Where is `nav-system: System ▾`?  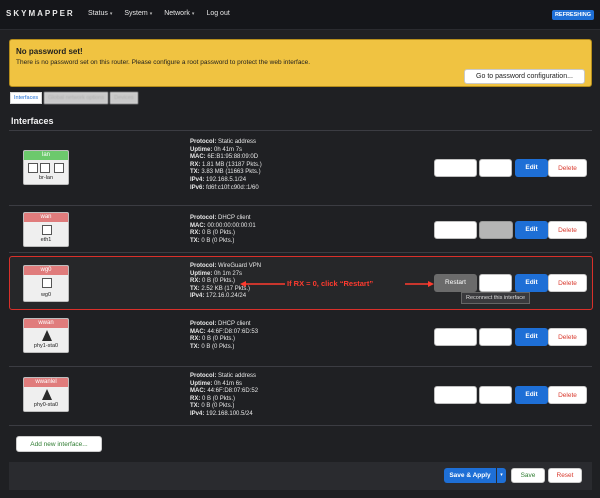 nav-system: System ▾ is located at coordinates (138, 13).